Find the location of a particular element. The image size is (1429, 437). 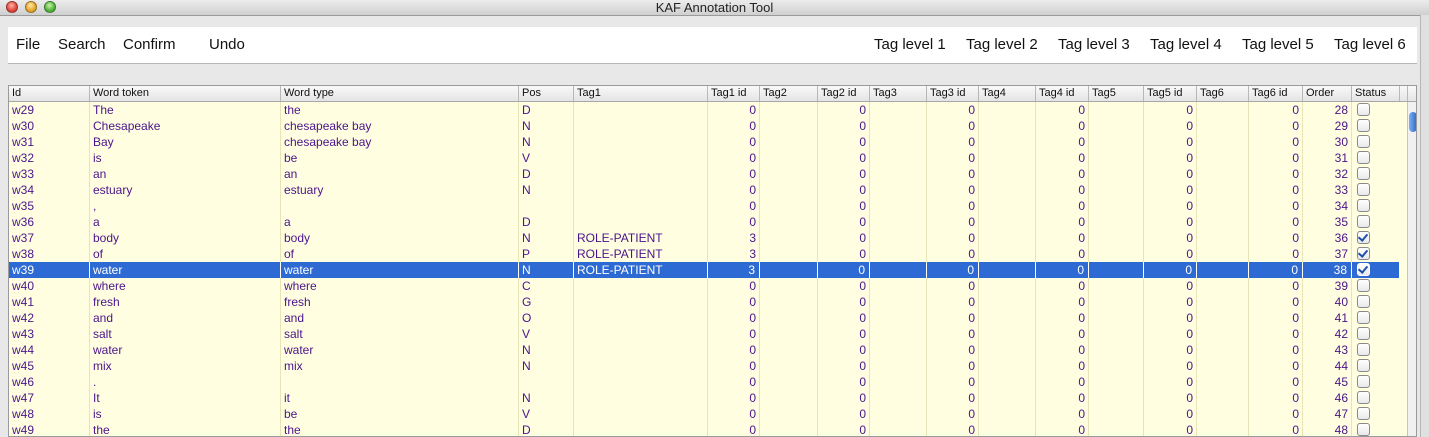

cell-word-token: . is located at coordinates (185, 382).